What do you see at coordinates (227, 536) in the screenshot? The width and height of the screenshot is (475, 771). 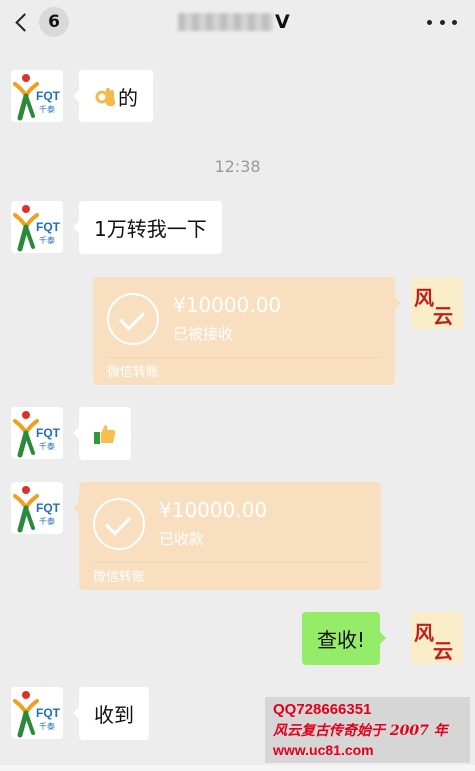 I see `transfer-card: ¥10000.00 已收款 微信转账` at bounding box center [227, 536].